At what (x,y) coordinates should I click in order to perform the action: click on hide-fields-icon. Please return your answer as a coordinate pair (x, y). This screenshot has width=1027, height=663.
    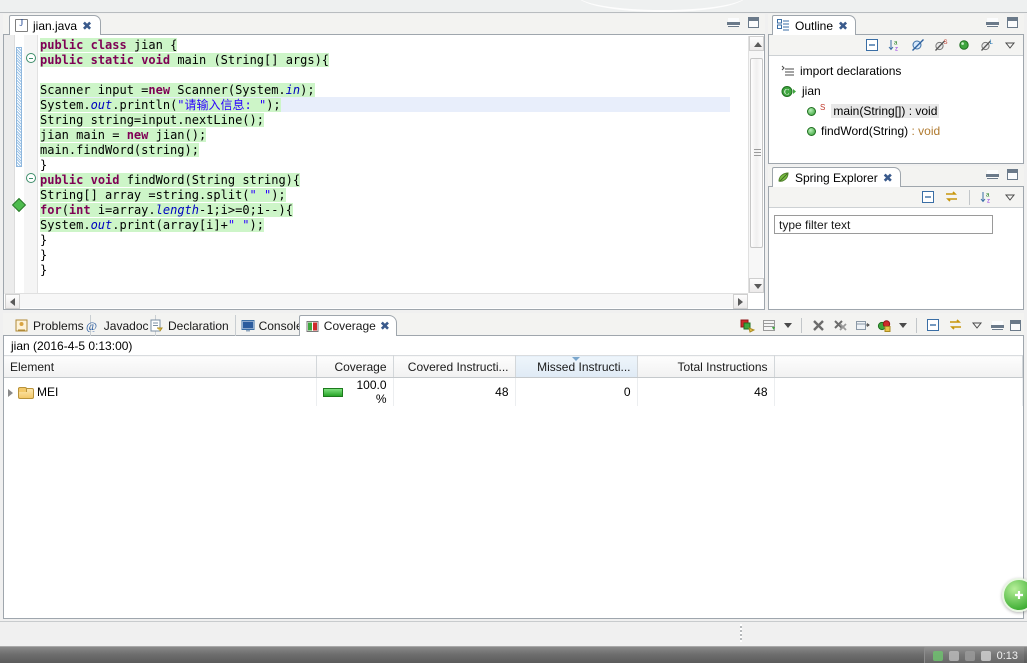
    Looking at the image, I should click on (918, 45).